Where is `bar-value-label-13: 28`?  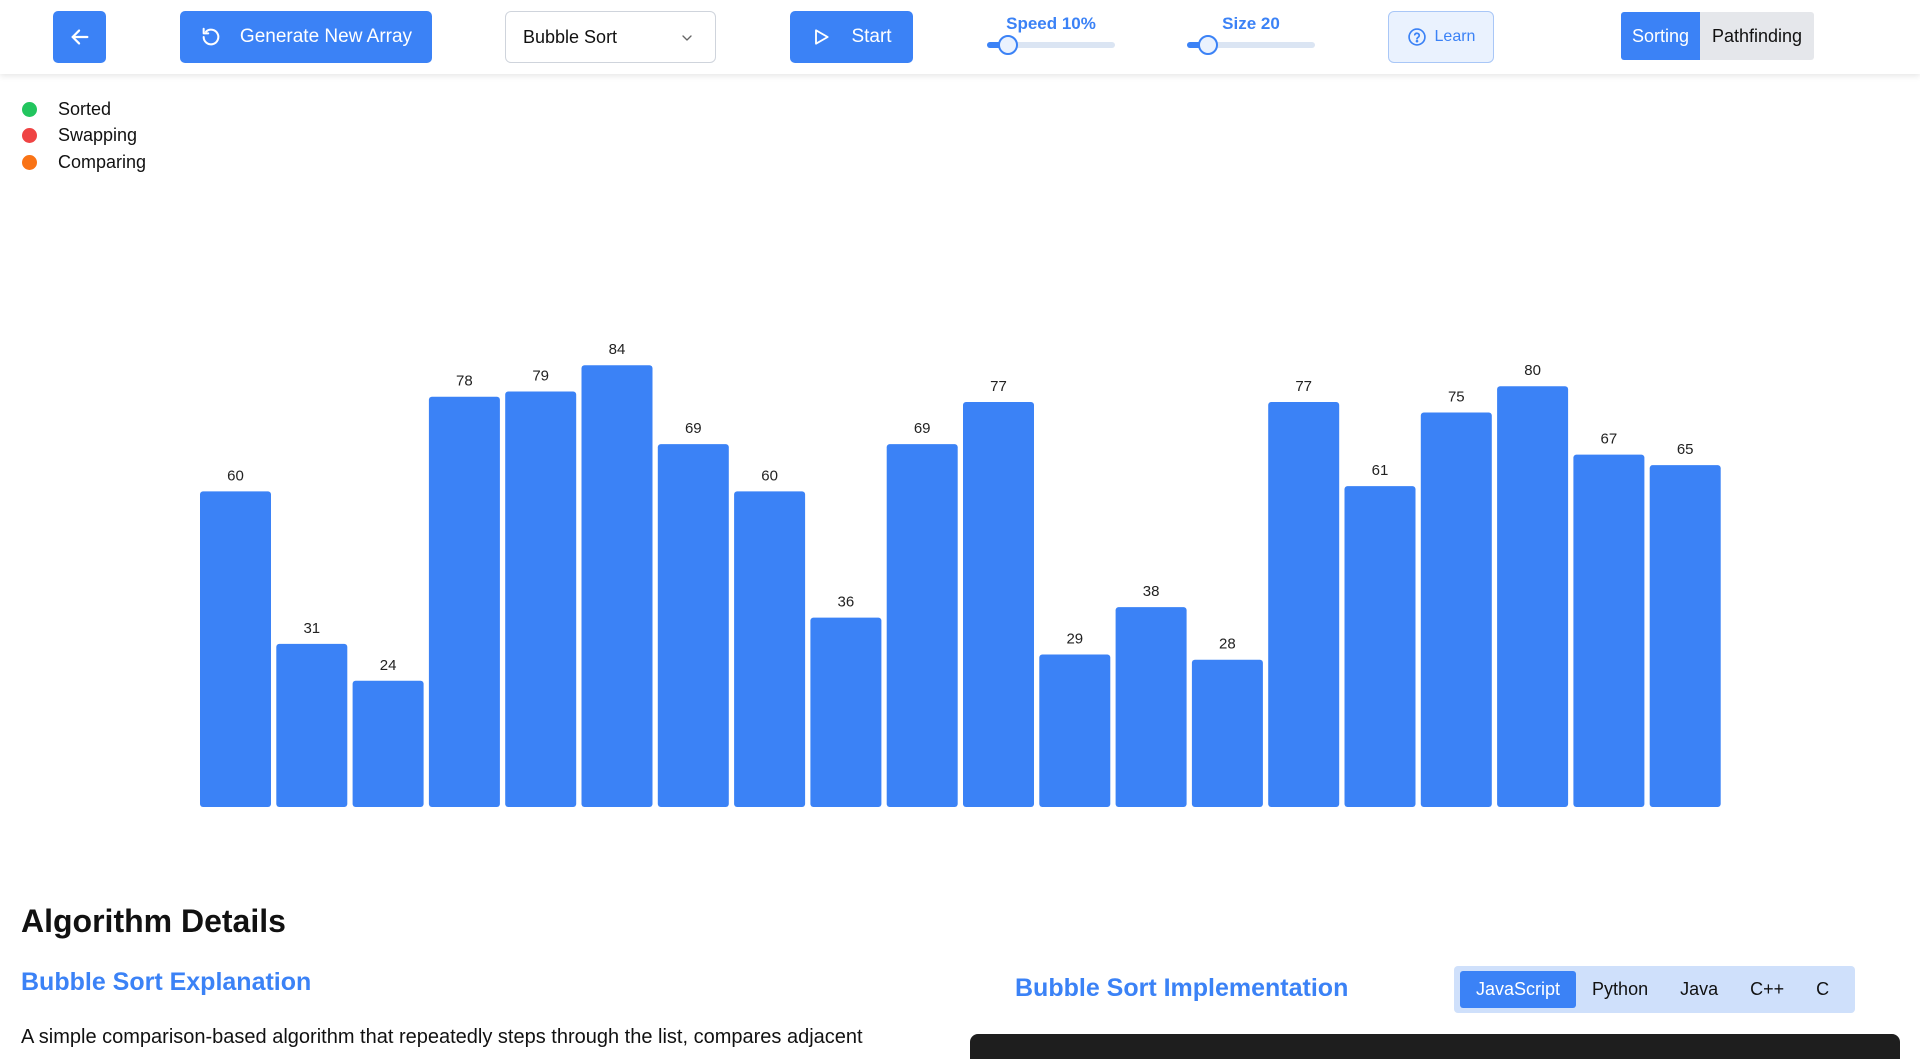 bar-value-label-13: 28 is located at coordinates (1227, 644).